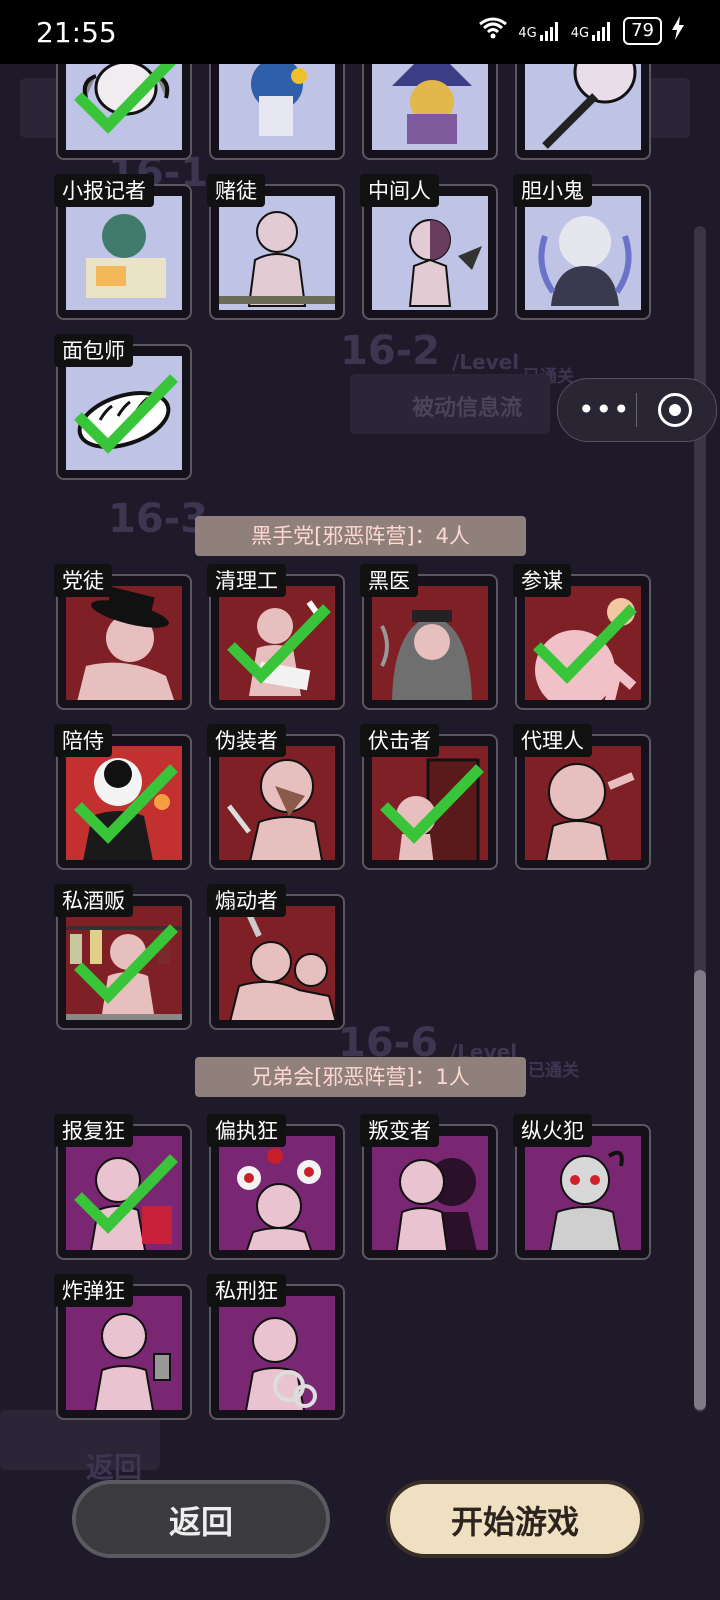  I want to click on role-name: 叛变者, so click(399, 1130).